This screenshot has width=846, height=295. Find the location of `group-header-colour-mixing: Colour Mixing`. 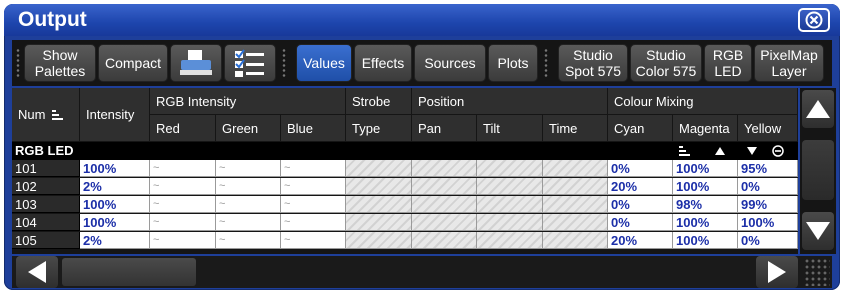

group-header-colour-mixing: Colour Mixing is located at coordinates (703, 101).